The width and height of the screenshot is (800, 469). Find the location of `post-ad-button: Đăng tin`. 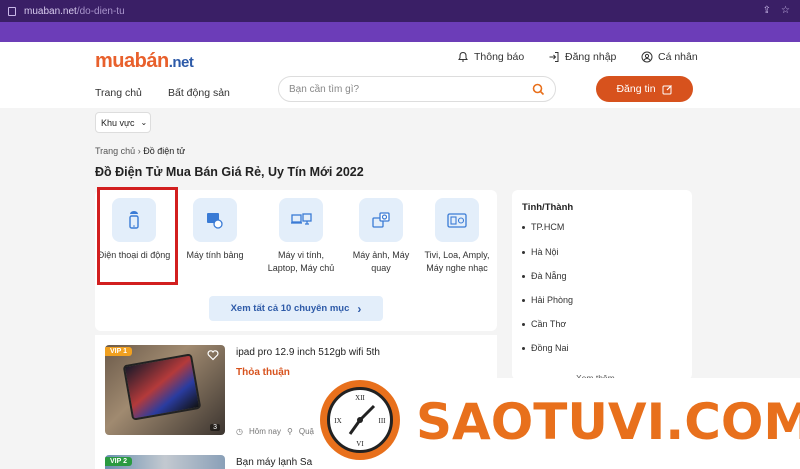

post-ad-button: Đăng tin is located at coordinates (644, 89).